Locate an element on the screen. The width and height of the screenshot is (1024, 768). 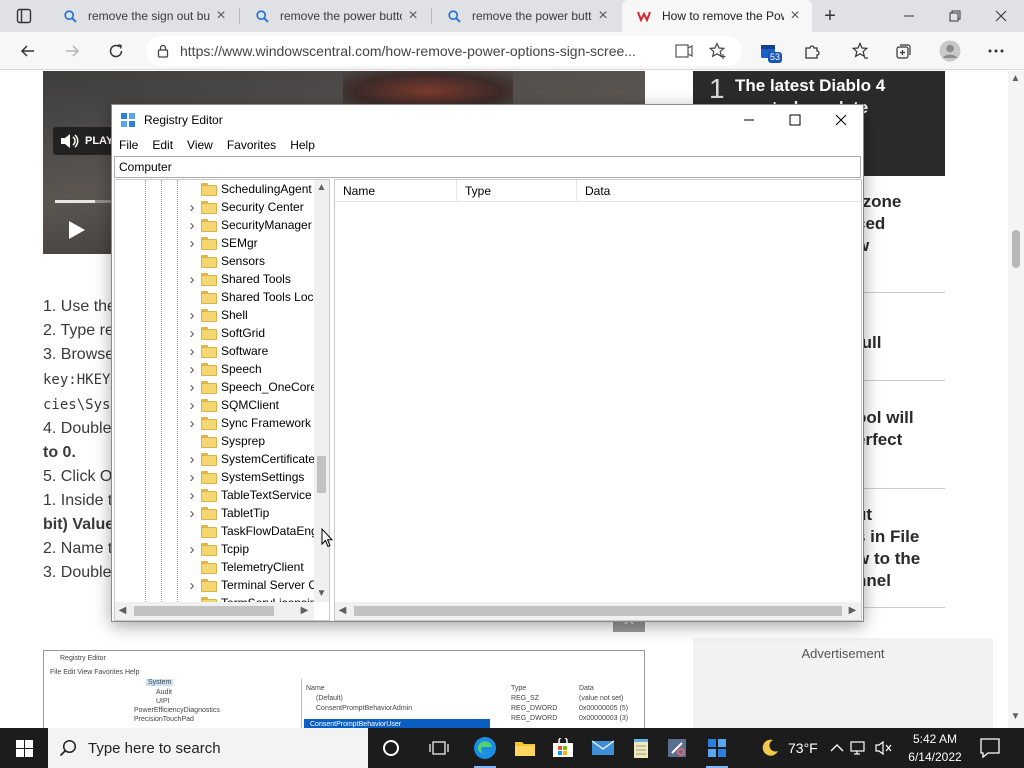
menu-favorites: Favorites is located at coordinates (251, 145).